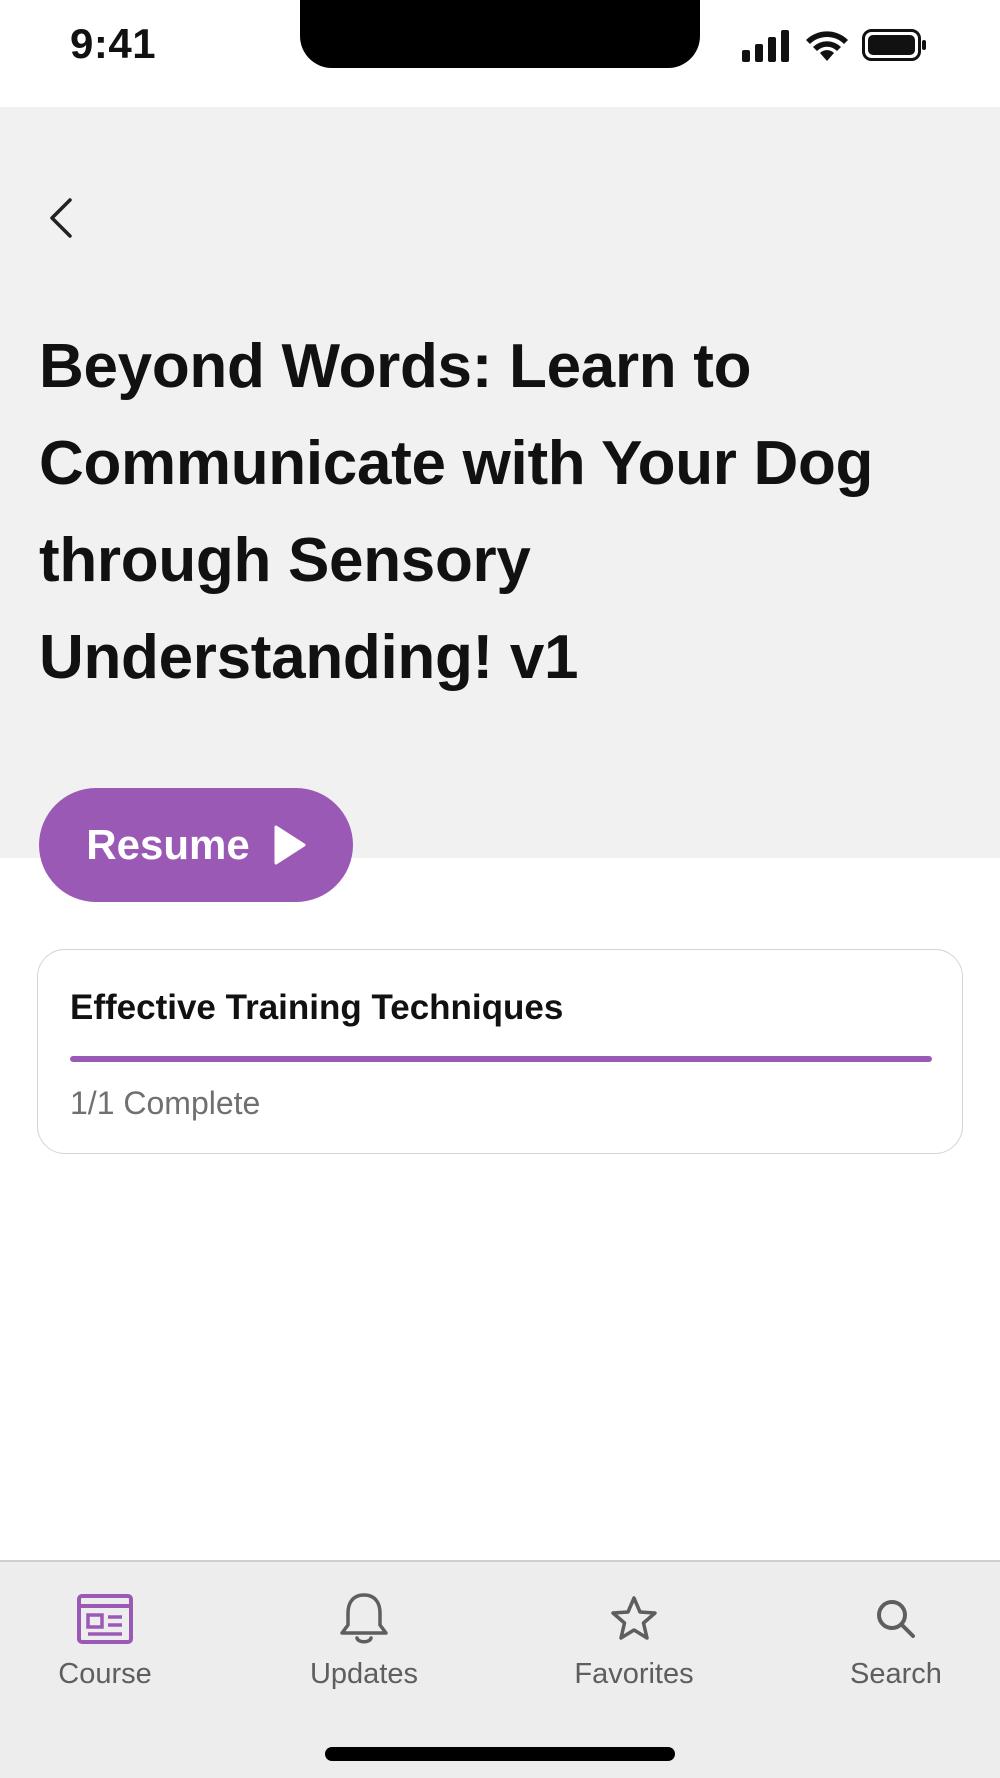 This screenshot has height=1778, width=1000. I want to click on wifi-icon, so click(827, 46).